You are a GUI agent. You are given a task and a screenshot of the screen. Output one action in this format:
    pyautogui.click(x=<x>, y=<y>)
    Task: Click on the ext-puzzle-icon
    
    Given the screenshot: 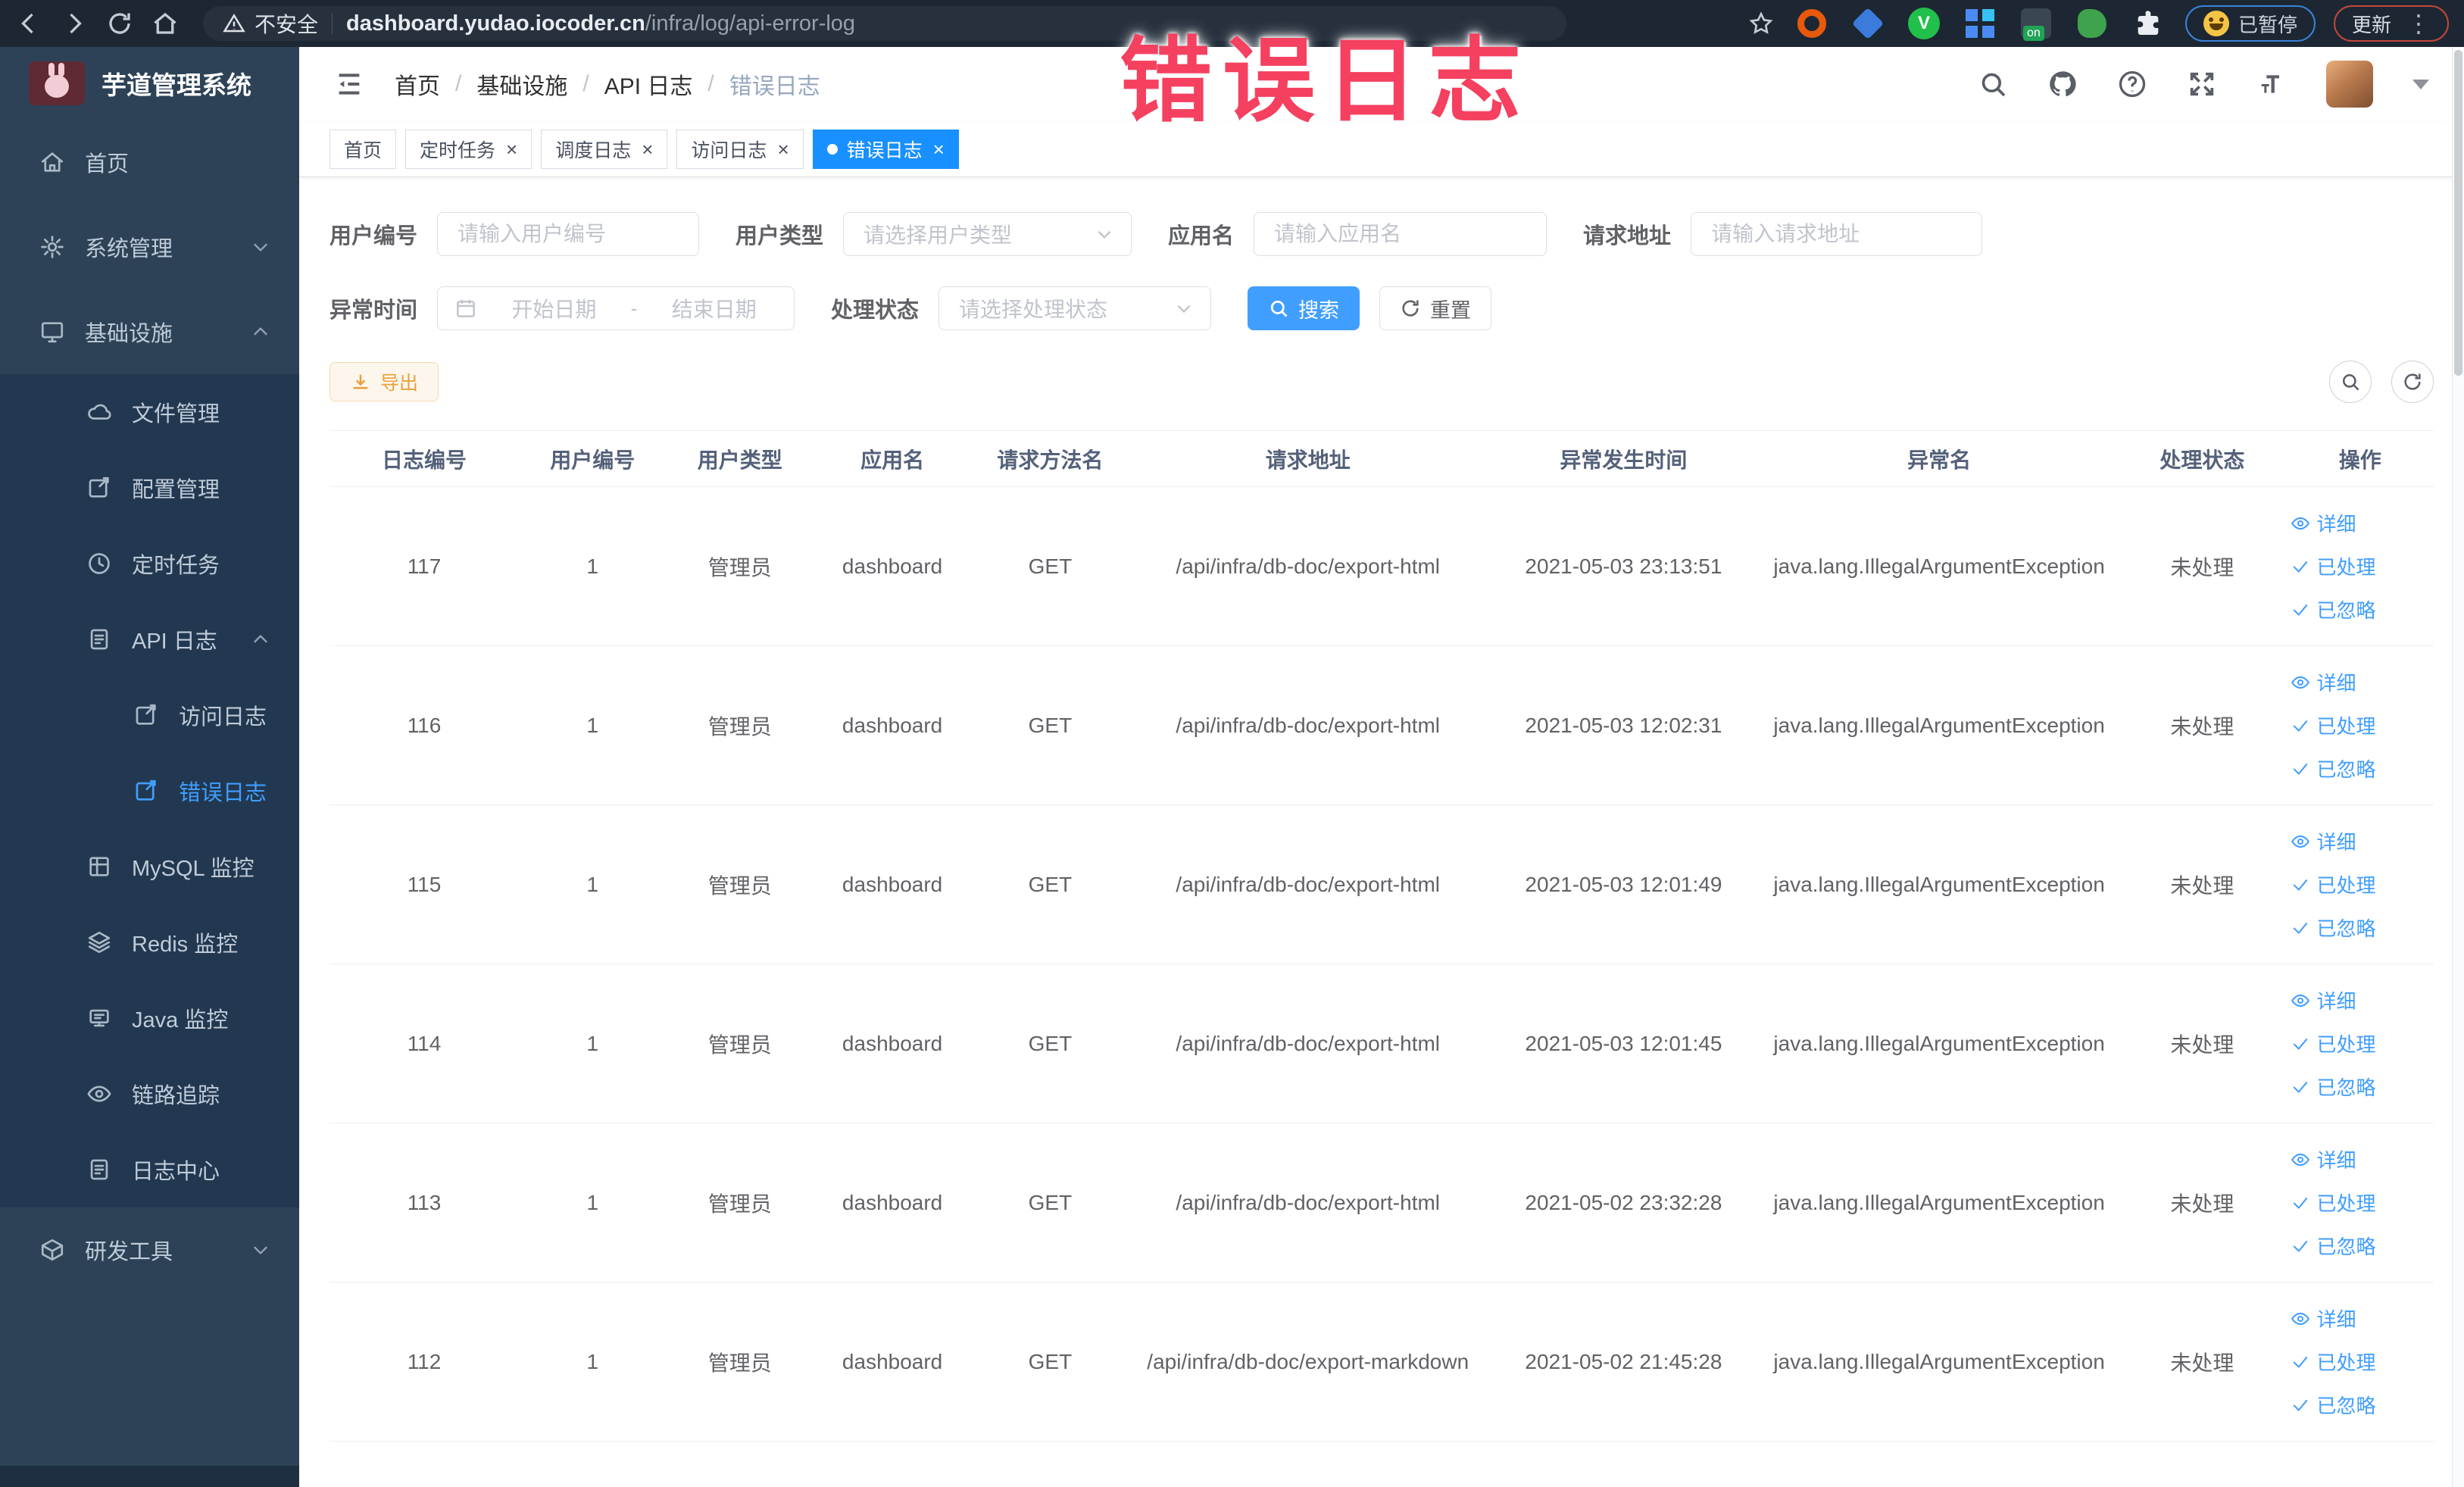 What is the action you would take?
    pyautogui.click(x=2148, y=23)
    